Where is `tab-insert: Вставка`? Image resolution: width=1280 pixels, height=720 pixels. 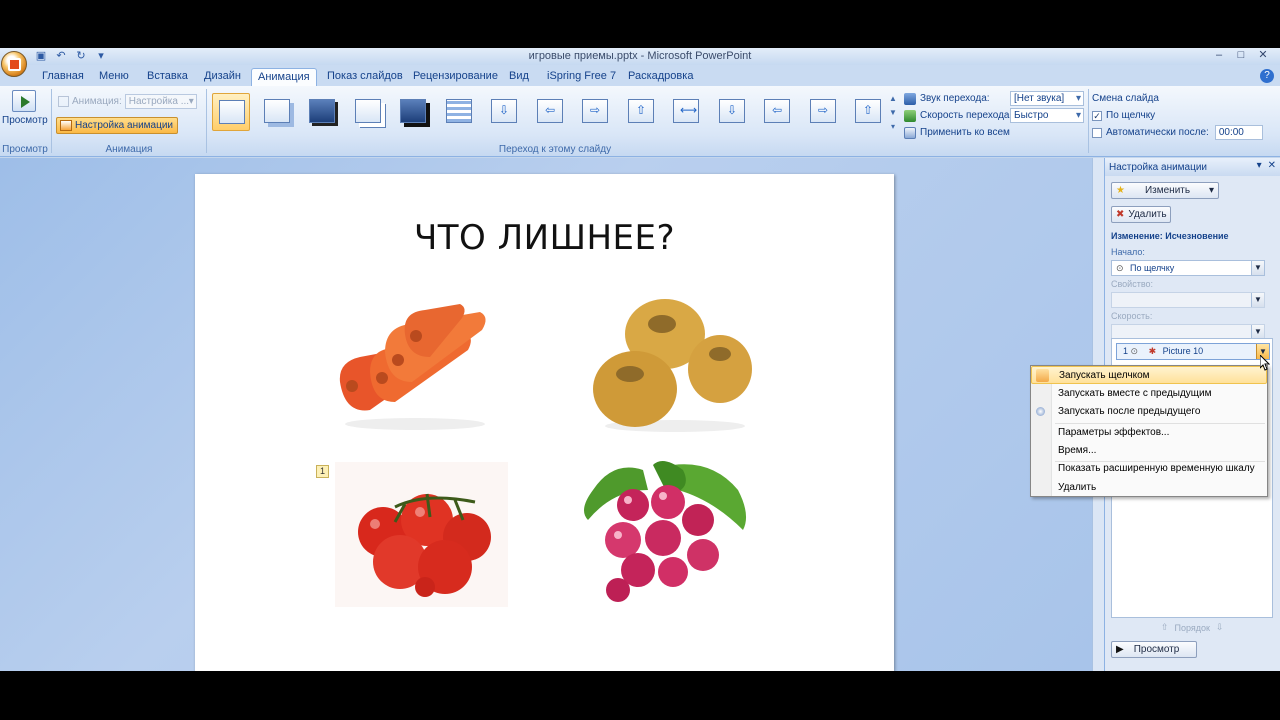
tab-insert: Вставка is located at coordinates (167, 77).